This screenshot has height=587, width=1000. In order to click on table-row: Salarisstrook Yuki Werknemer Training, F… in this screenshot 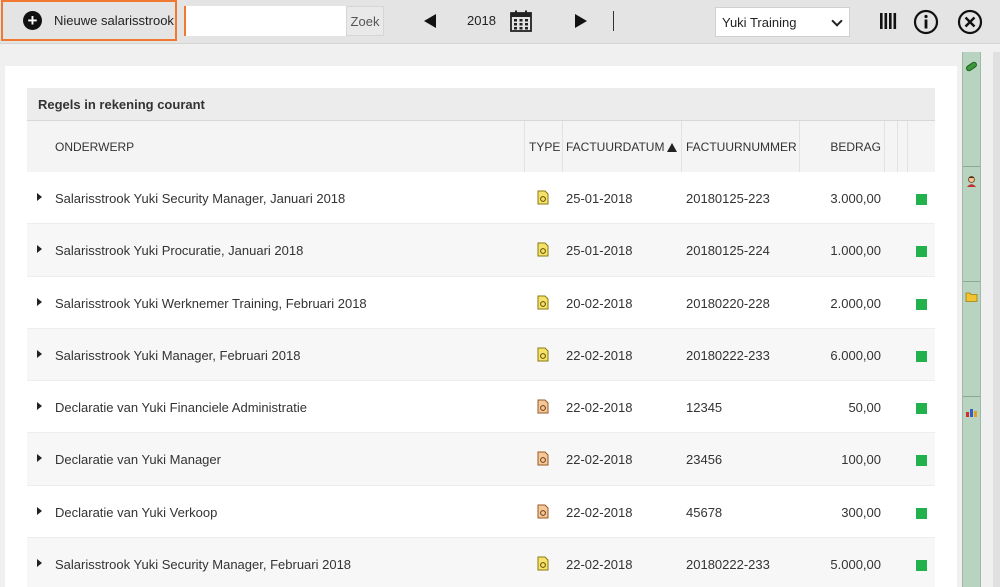, I will do `click(481, 302)`.